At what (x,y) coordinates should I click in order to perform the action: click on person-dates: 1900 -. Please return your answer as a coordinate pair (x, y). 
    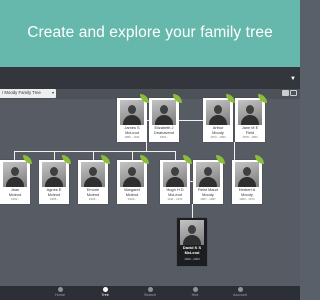
    Looking at the image, I should click on (15, 199).